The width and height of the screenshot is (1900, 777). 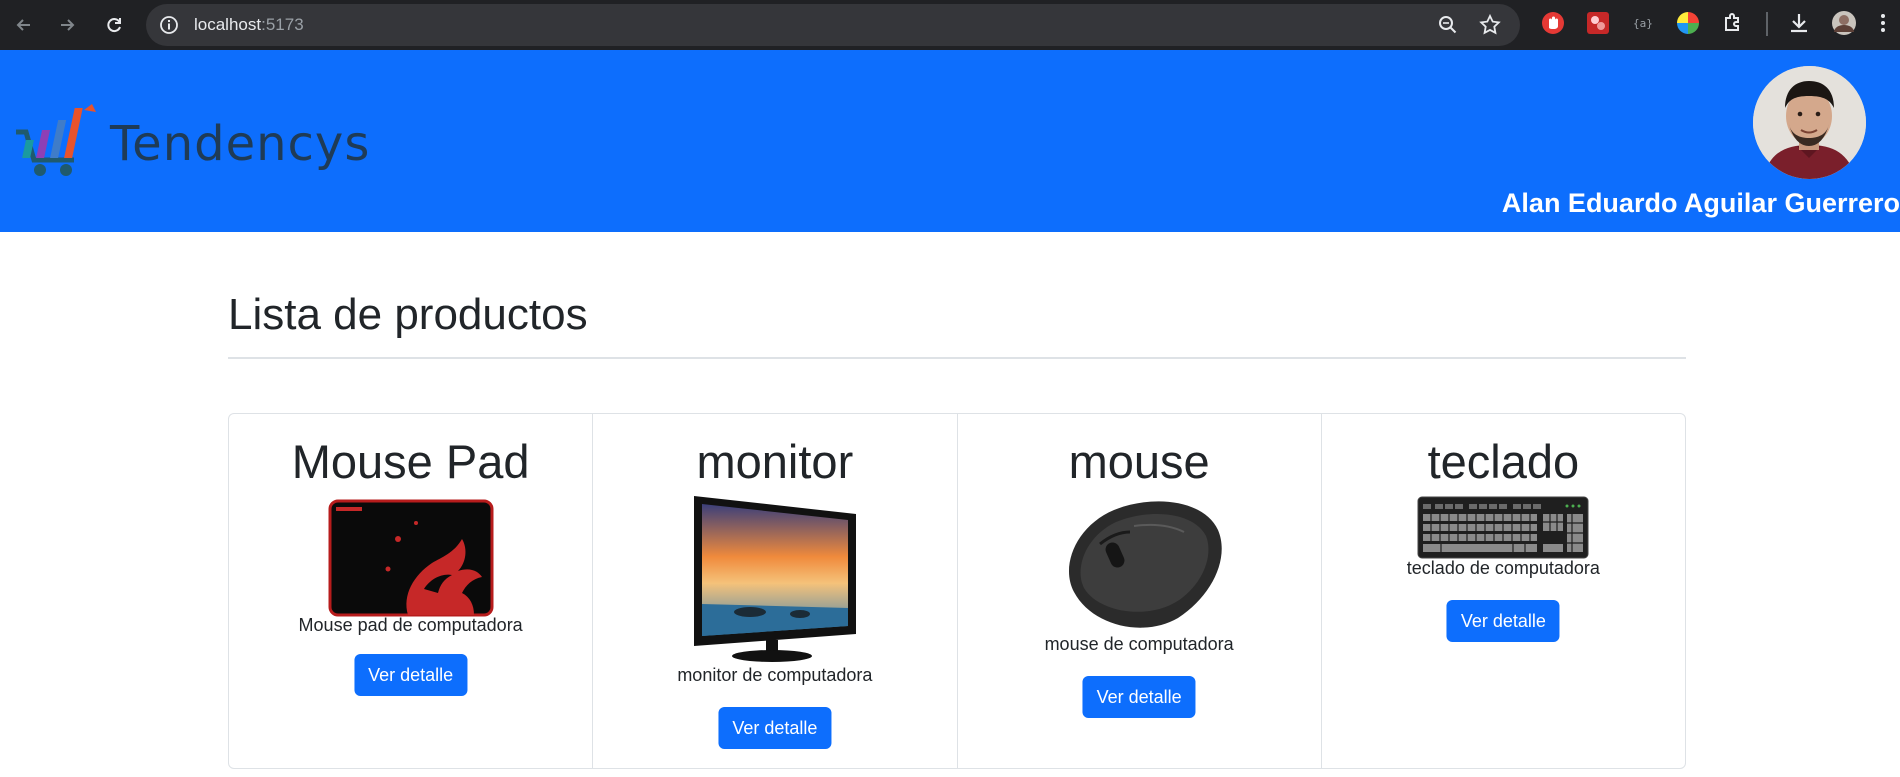 I want to click on title-divider, so click(x=957, y=358).